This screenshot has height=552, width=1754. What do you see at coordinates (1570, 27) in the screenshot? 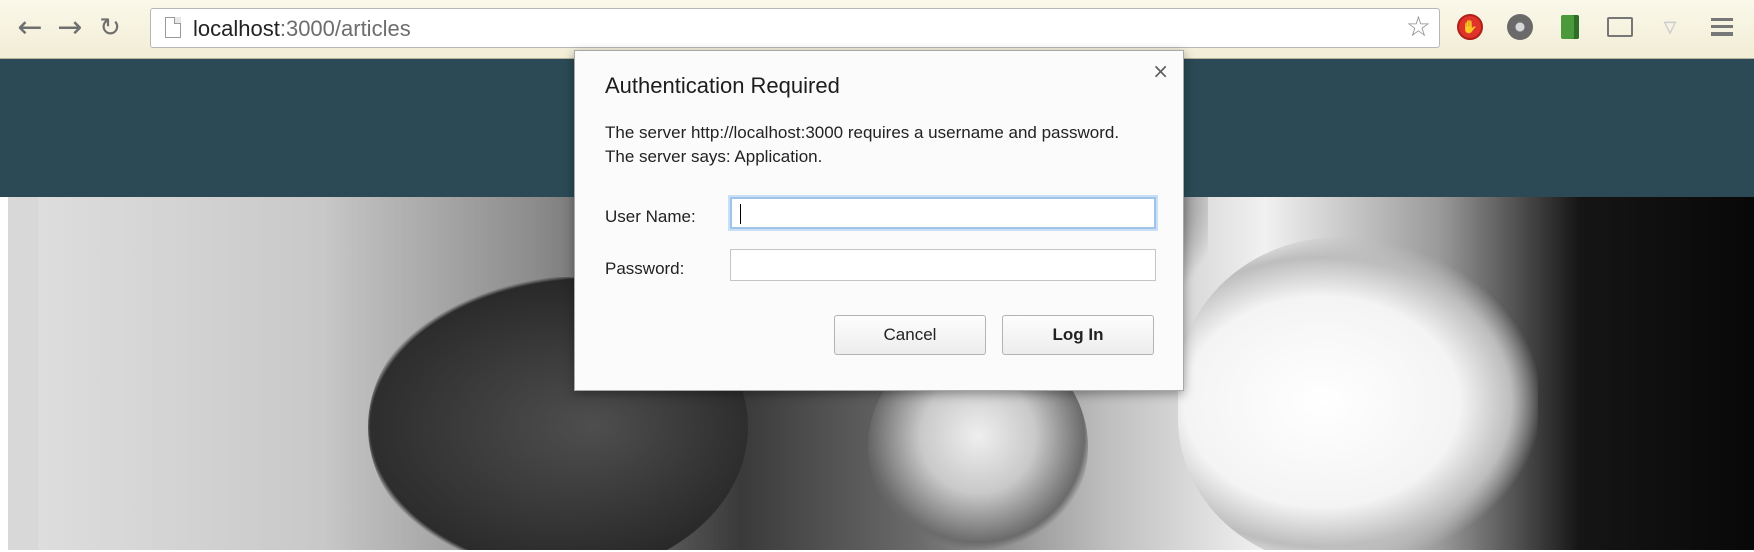
I see `pocket-extension-icon` at bounding box center [1570, 27].